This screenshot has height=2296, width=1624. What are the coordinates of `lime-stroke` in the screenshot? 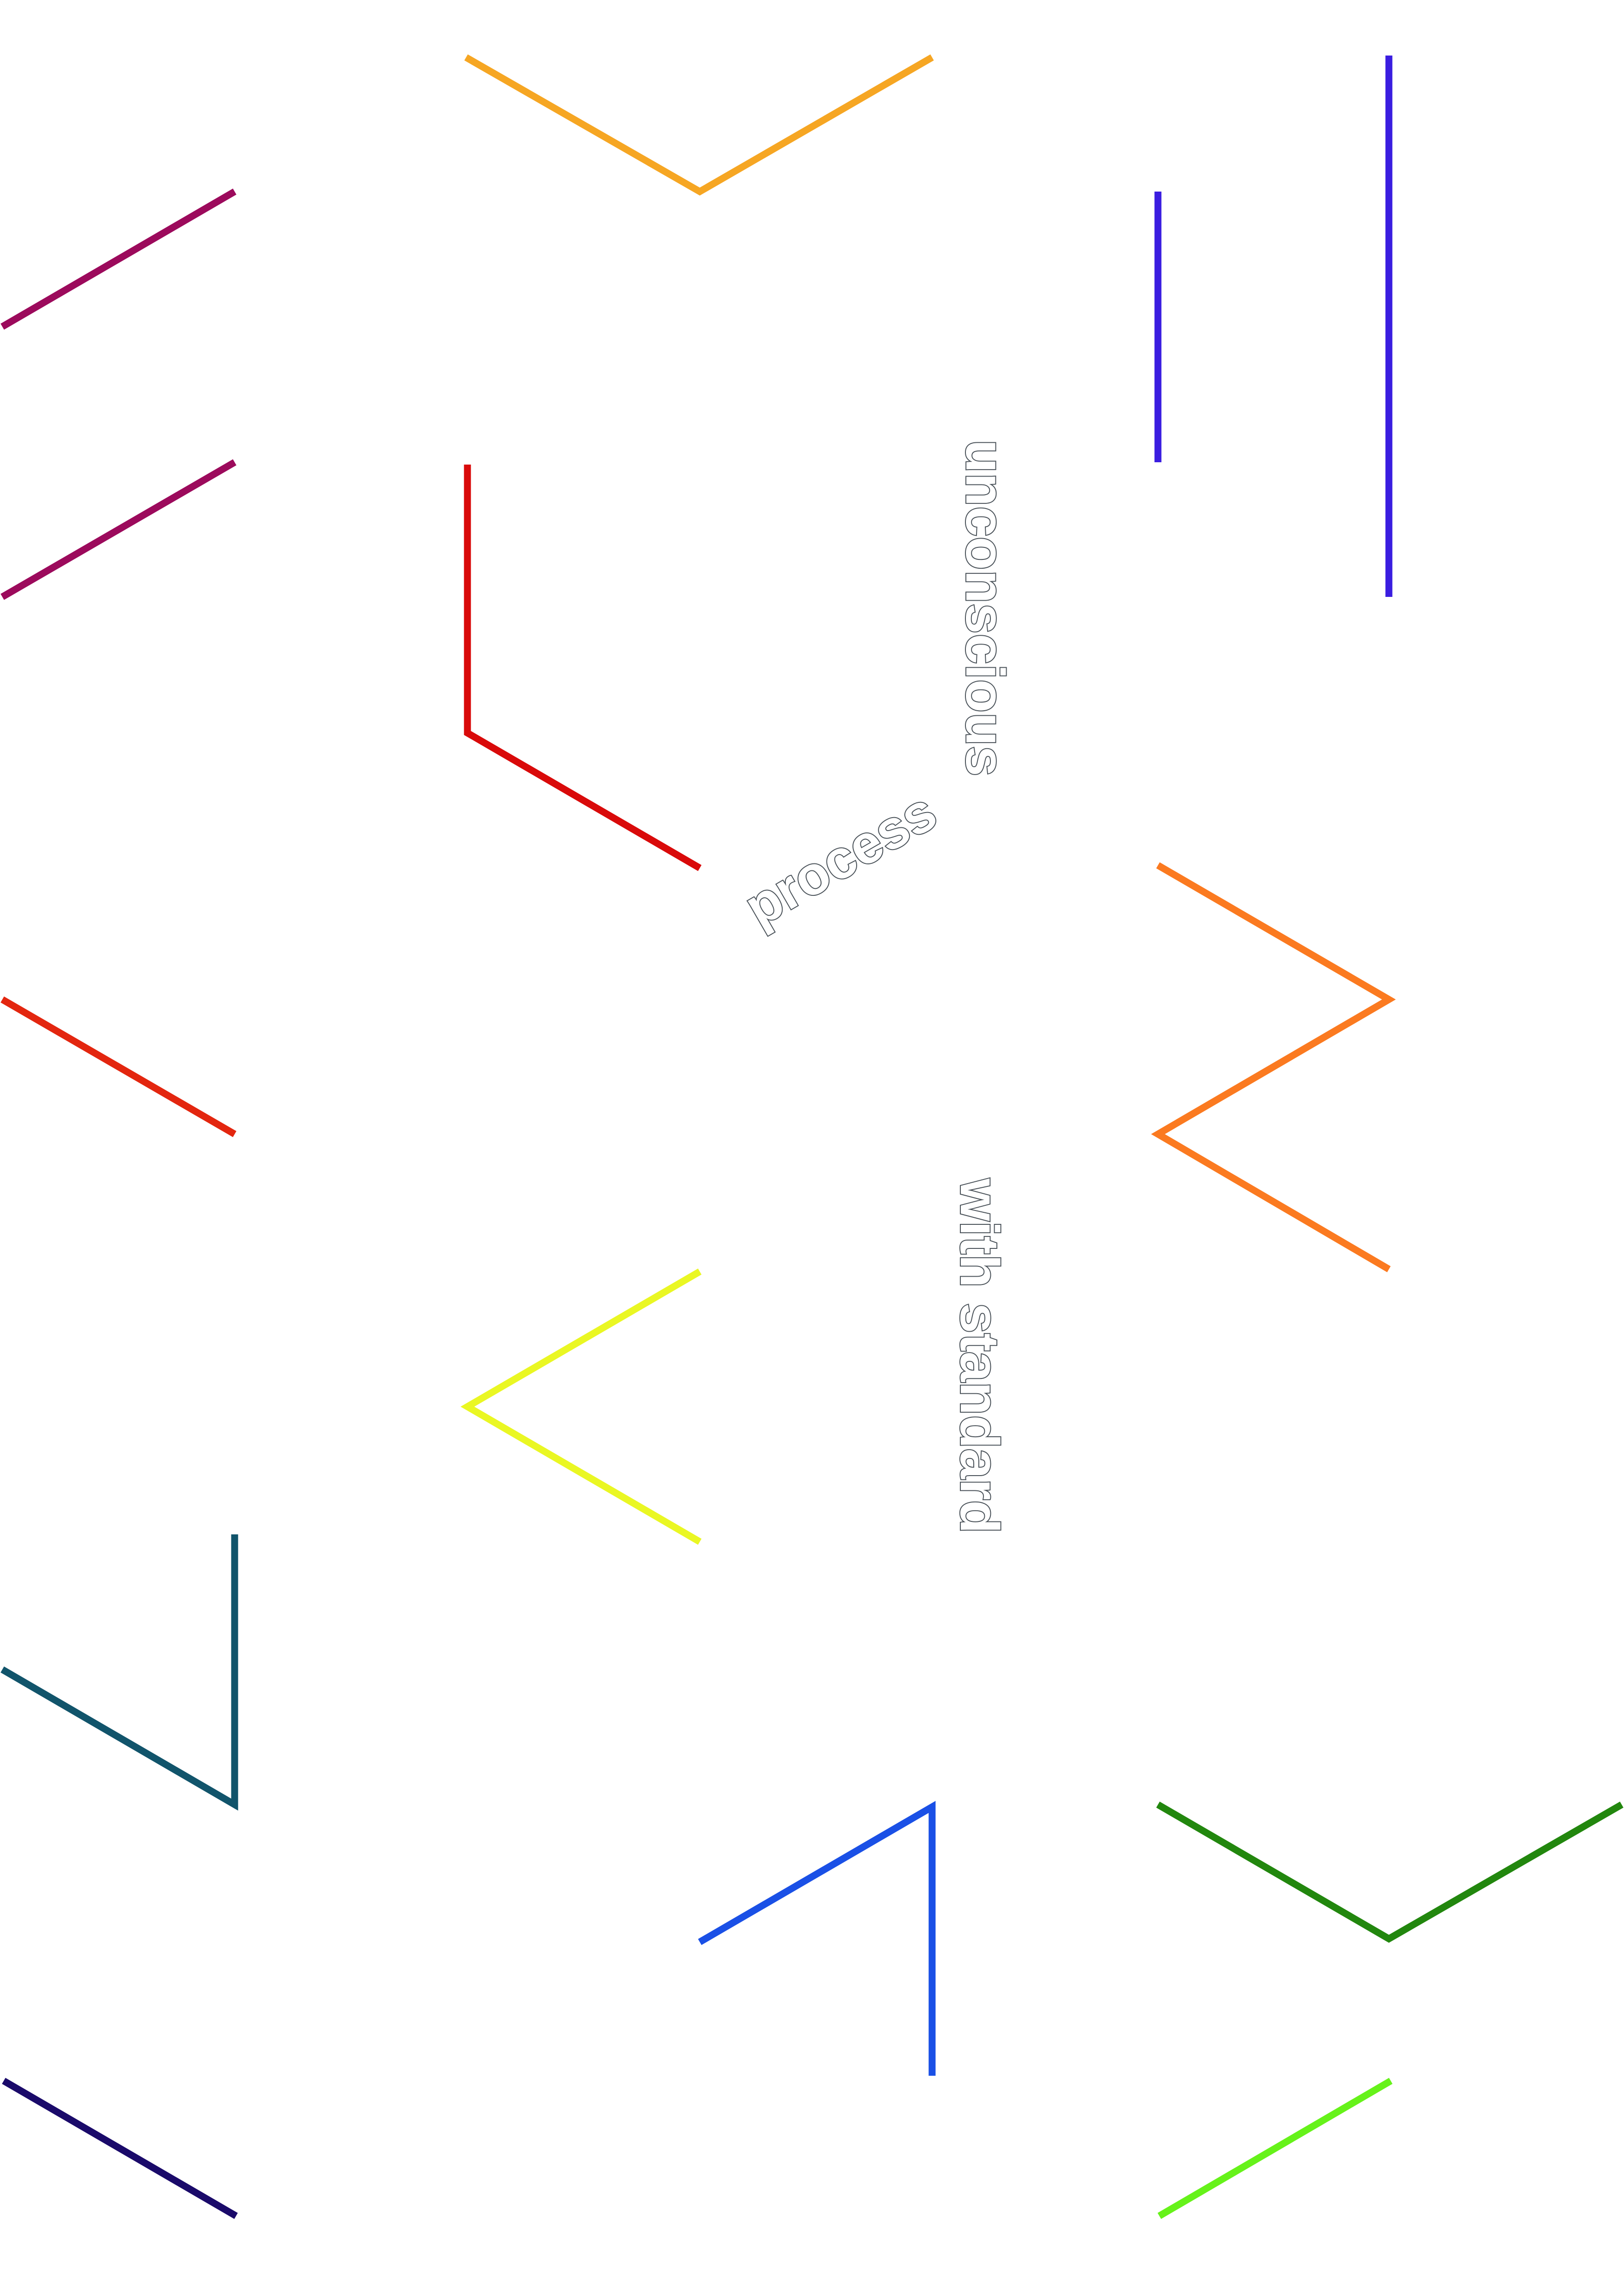 It's located at (1275, 2148).